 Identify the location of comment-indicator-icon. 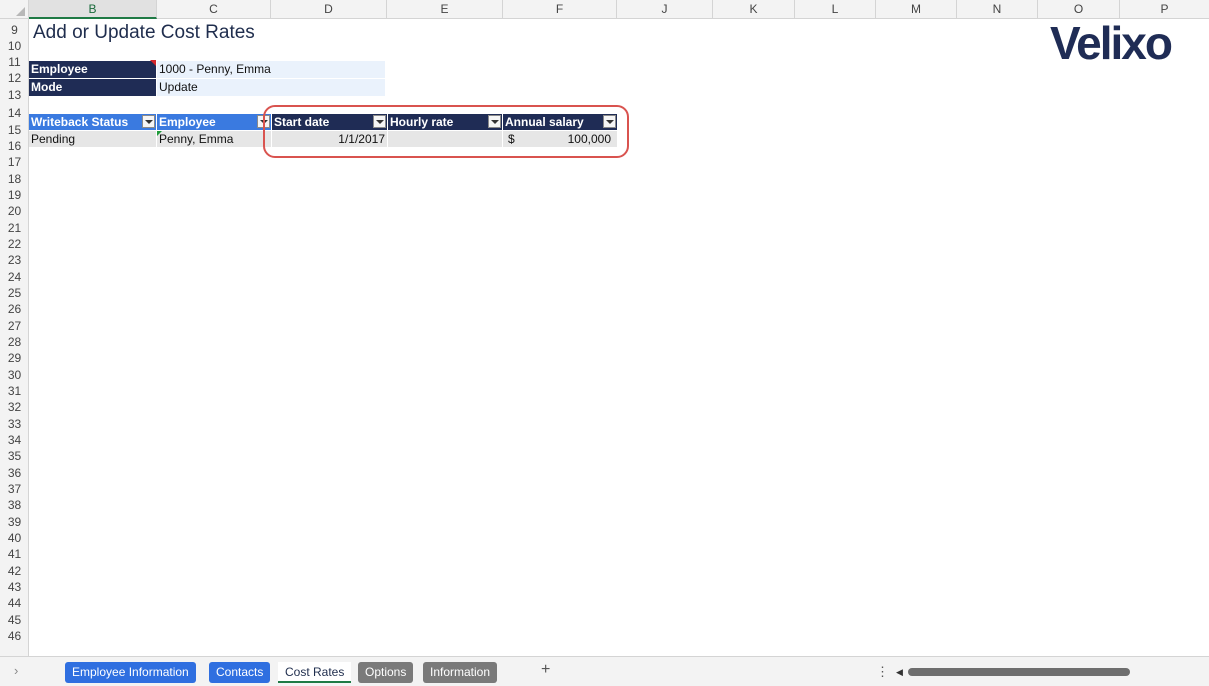
(153, 63).